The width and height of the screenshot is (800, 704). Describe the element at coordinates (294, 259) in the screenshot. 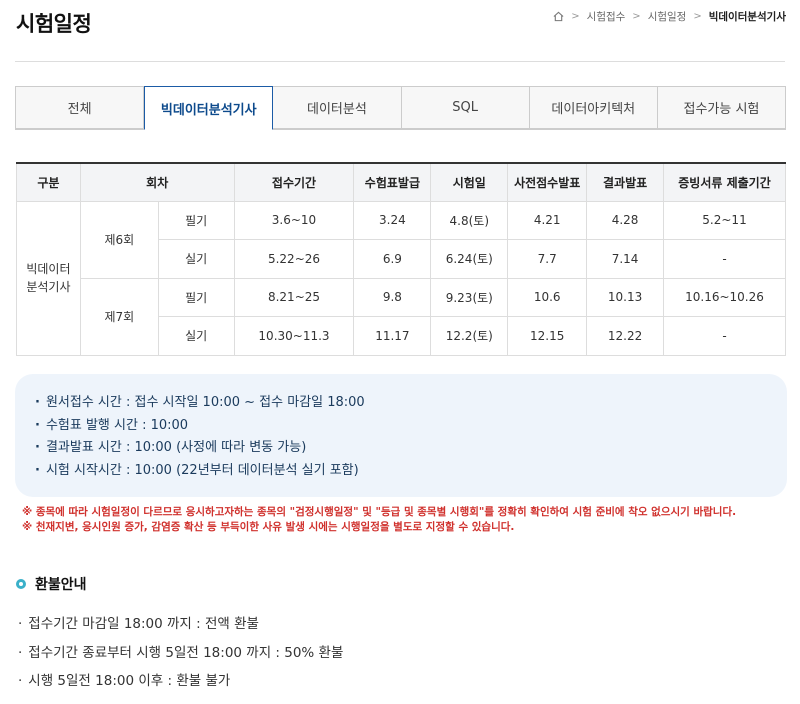

I see `reg-cell: 5.22~26` at that location.